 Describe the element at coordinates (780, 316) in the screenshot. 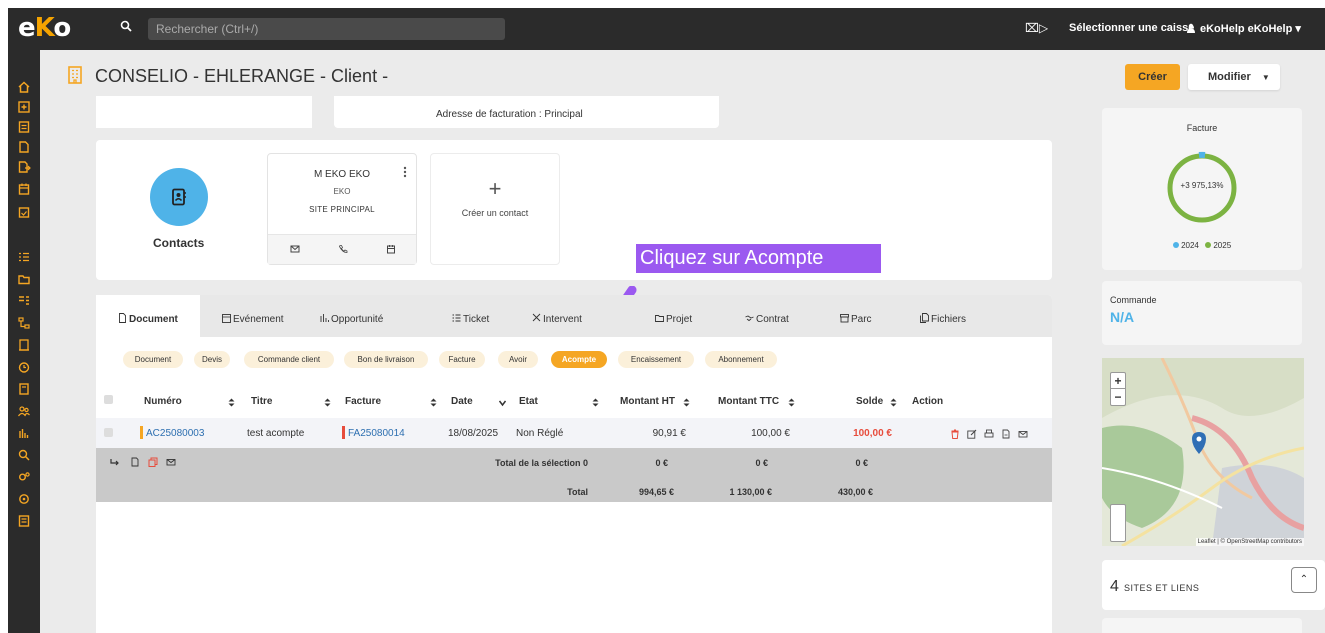

I see `tab-contrat: Contrat` at that location.